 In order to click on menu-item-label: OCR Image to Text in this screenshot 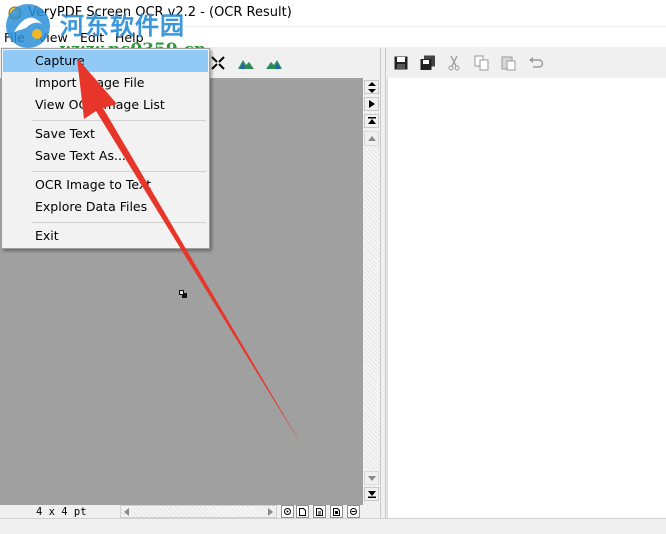, I will do `click(93, 184)`.